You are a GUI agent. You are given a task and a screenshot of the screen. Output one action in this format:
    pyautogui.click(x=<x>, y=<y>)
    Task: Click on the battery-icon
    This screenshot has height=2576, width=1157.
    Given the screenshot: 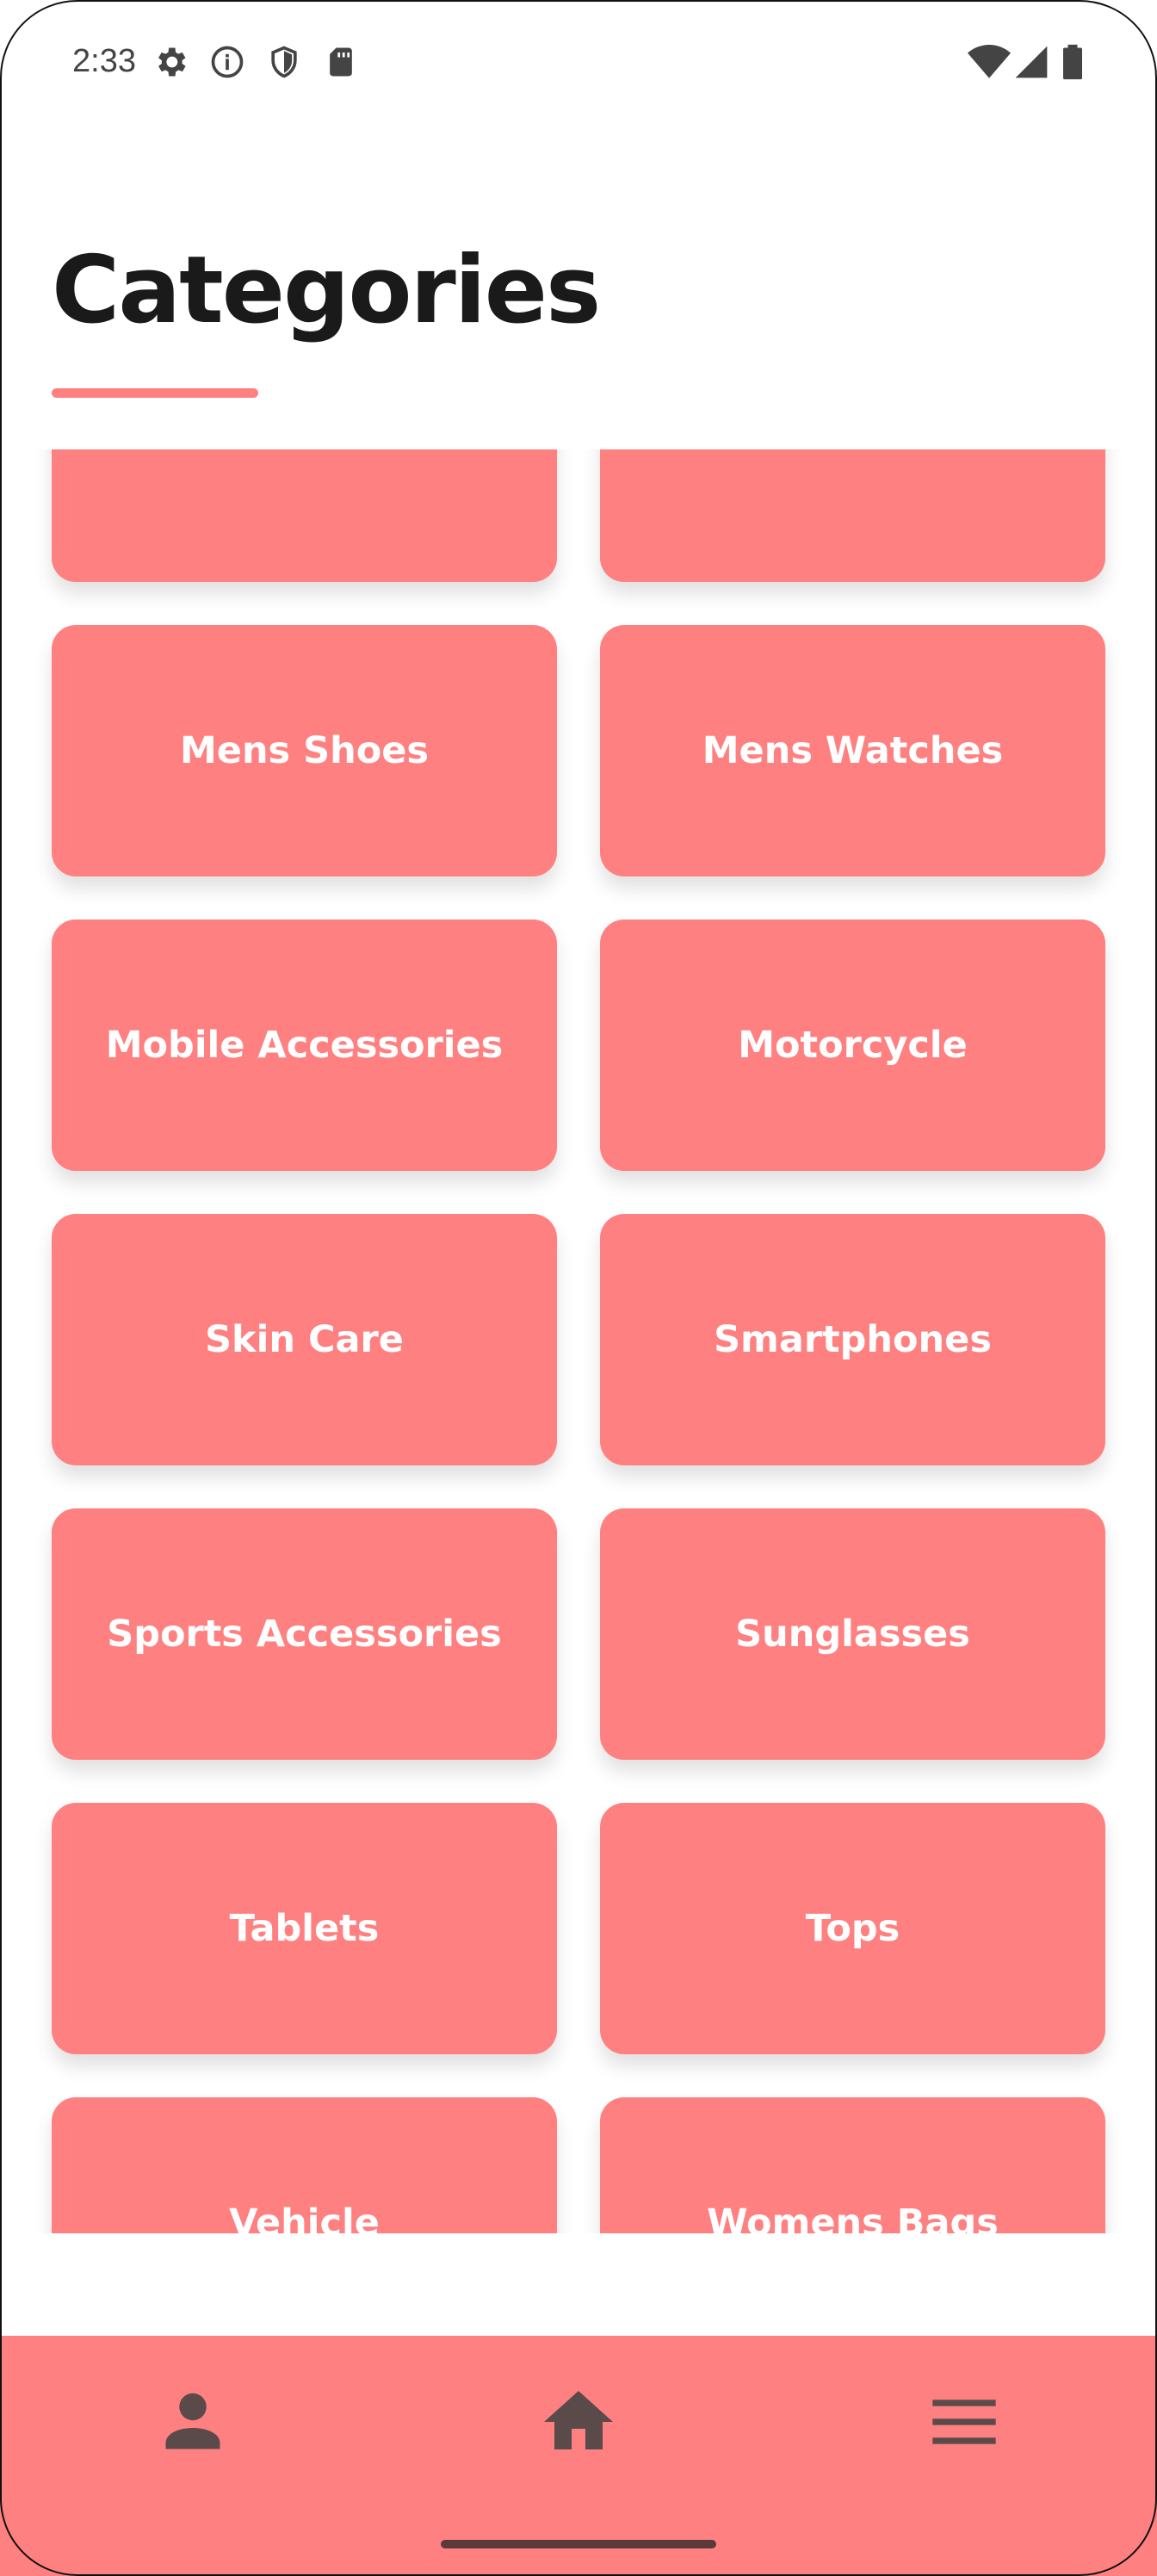 What is the action you would take?
    pyautogui.click(x=1072, y=62)
    